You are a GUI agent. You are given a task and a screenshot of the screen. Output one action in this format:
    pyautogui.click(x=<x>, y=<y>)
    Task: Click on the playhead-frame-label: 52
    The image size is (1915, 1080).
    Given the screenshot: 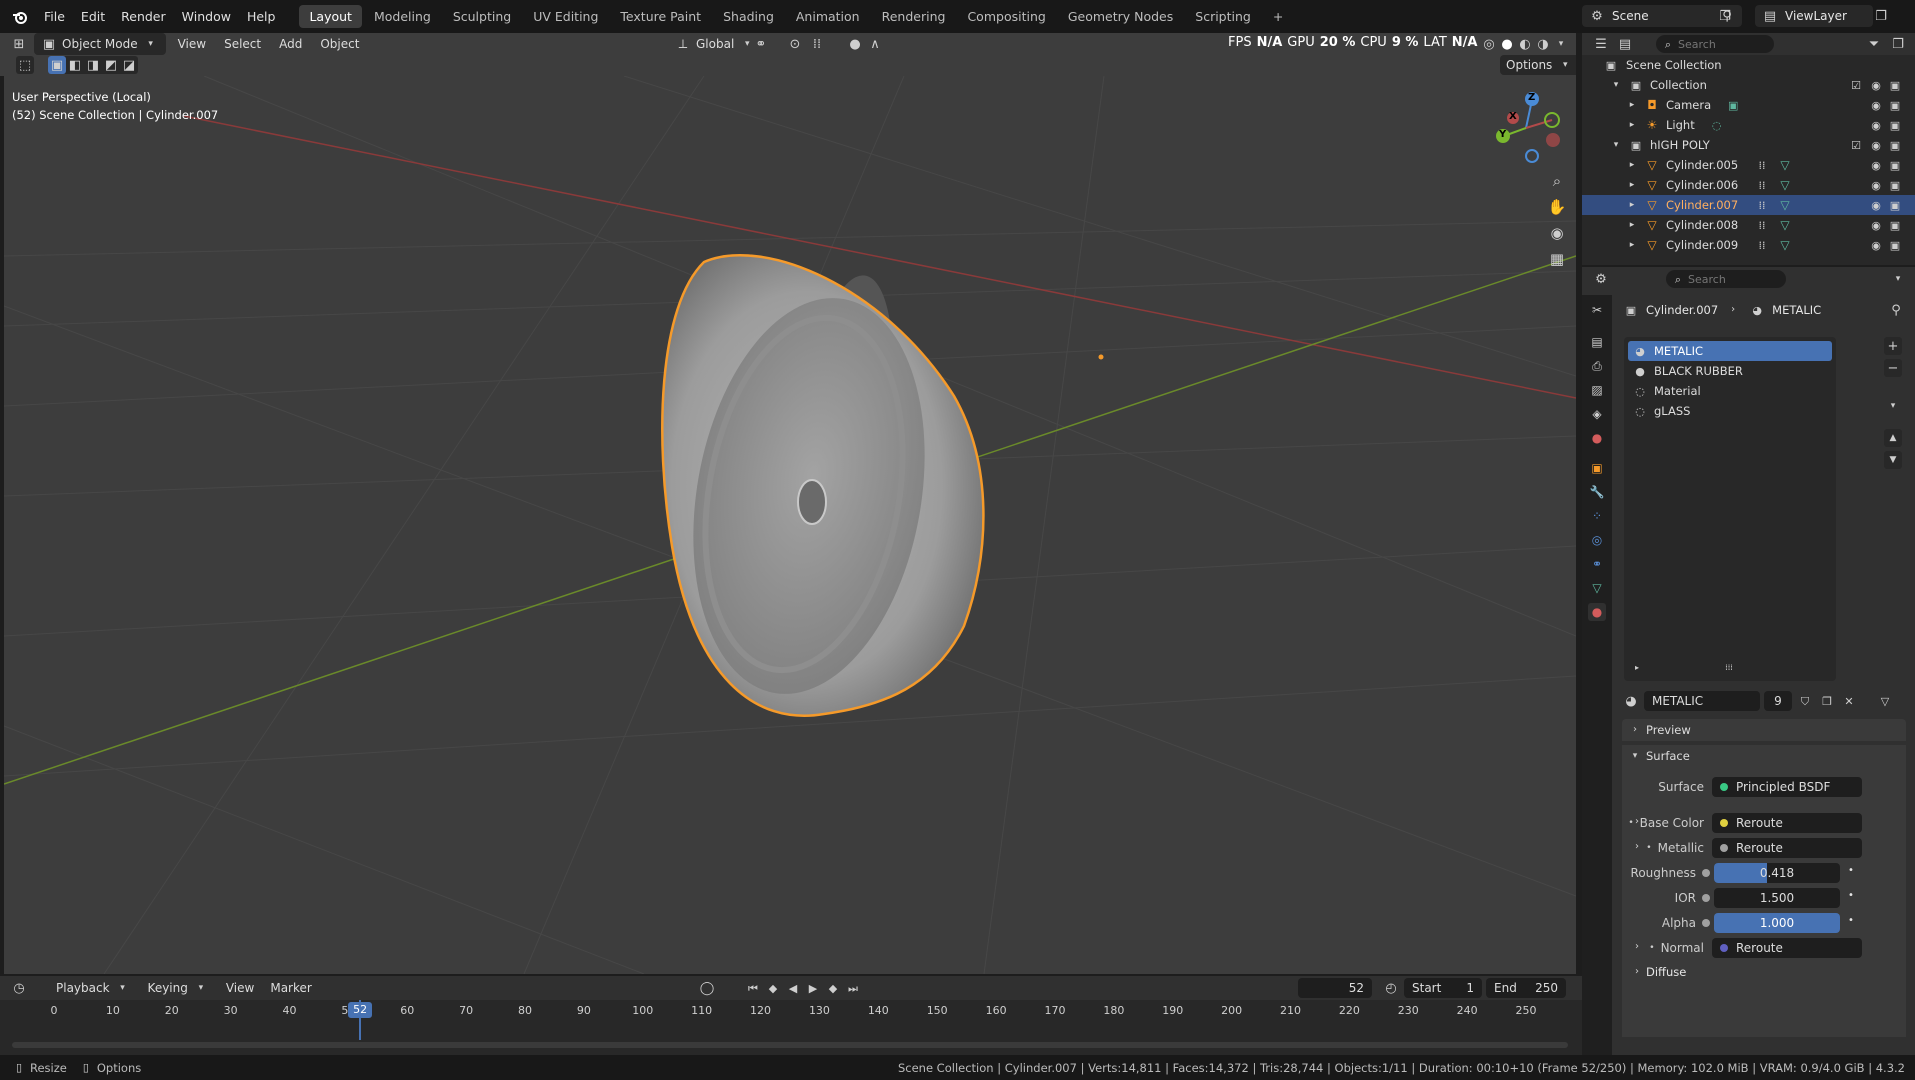 What is the action you would take?
    pyautogui.click(x=360, y=1010)
    